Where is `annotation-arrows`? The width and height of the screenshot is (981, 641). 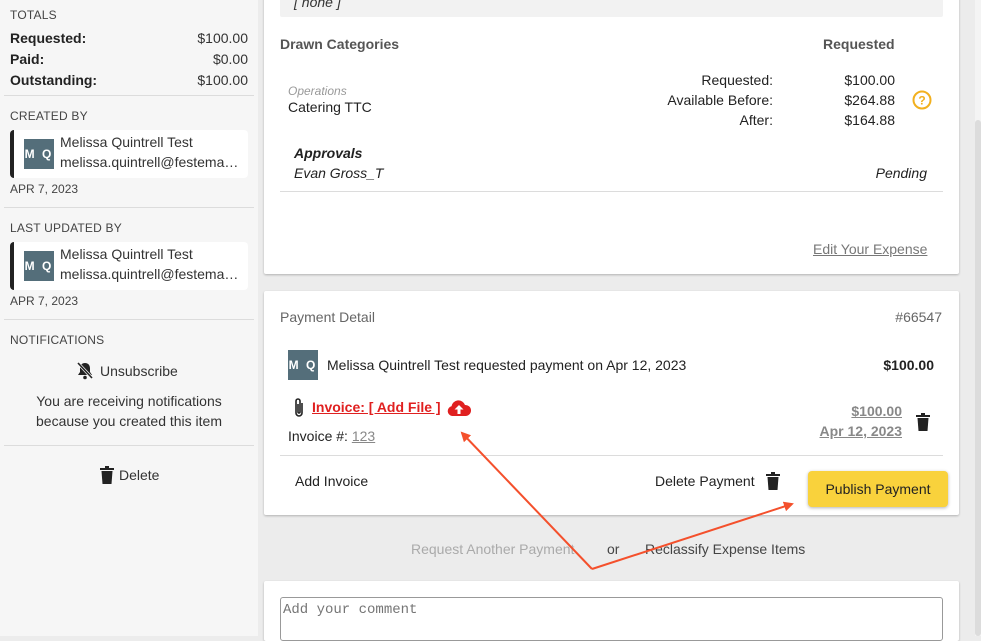 annotation-arrows is located at coordinates (627, 500).